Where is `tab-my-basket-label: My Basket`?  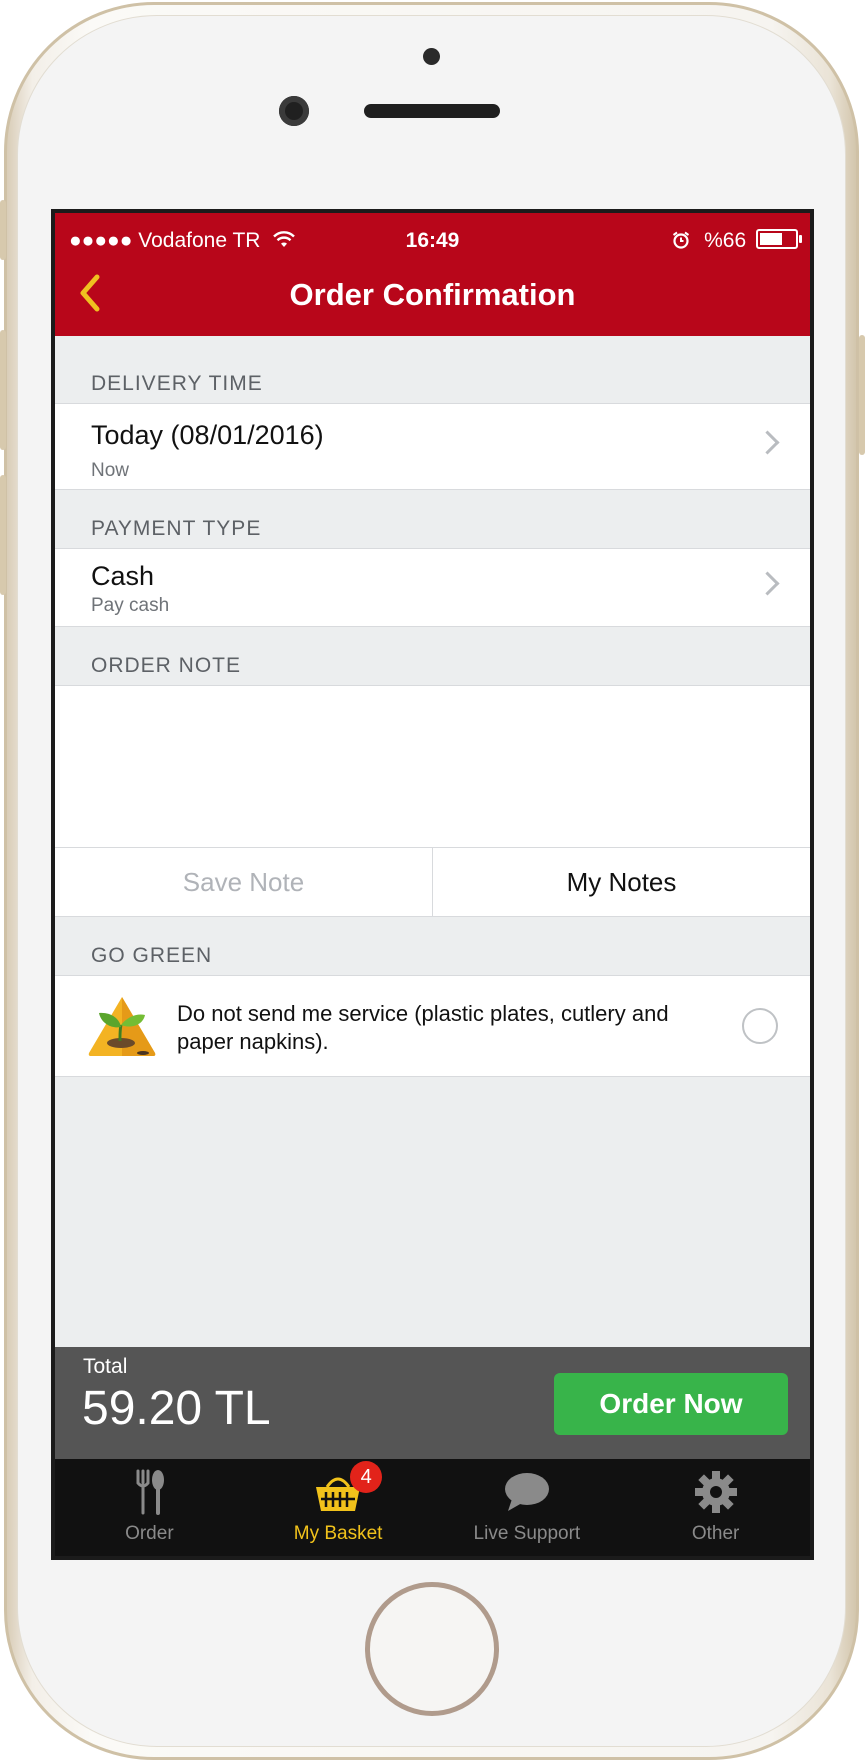 tab-my-basket-label: My Basket is located at coordinates (338, 1533).